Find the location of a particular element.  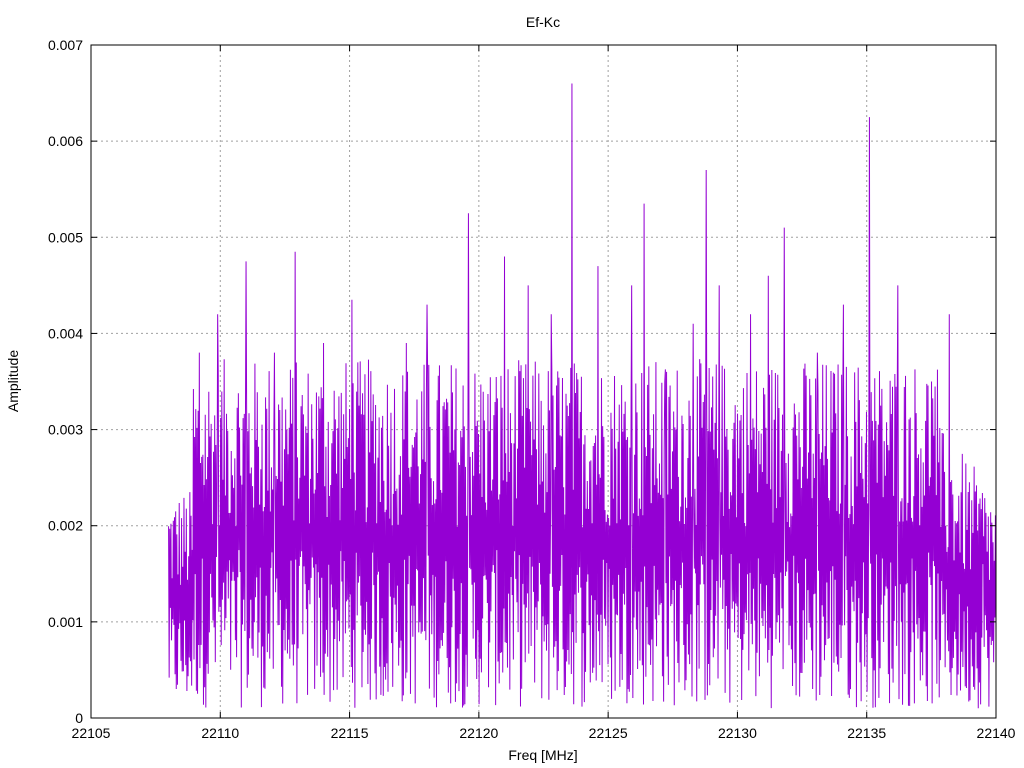

y-tick-label: 0.004 is located at coordinates (65, 333).